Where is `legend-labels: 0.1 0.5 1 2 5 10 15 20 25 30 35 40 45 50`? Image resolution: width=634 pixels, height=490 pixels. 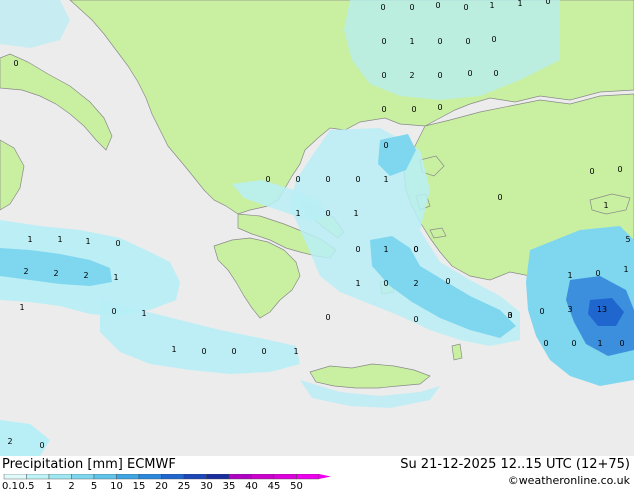
legend-labels: 0.1 0.5 1 2 5 10 15 20 25 30 35 40 45 50 is located at coordinates (152, 485).